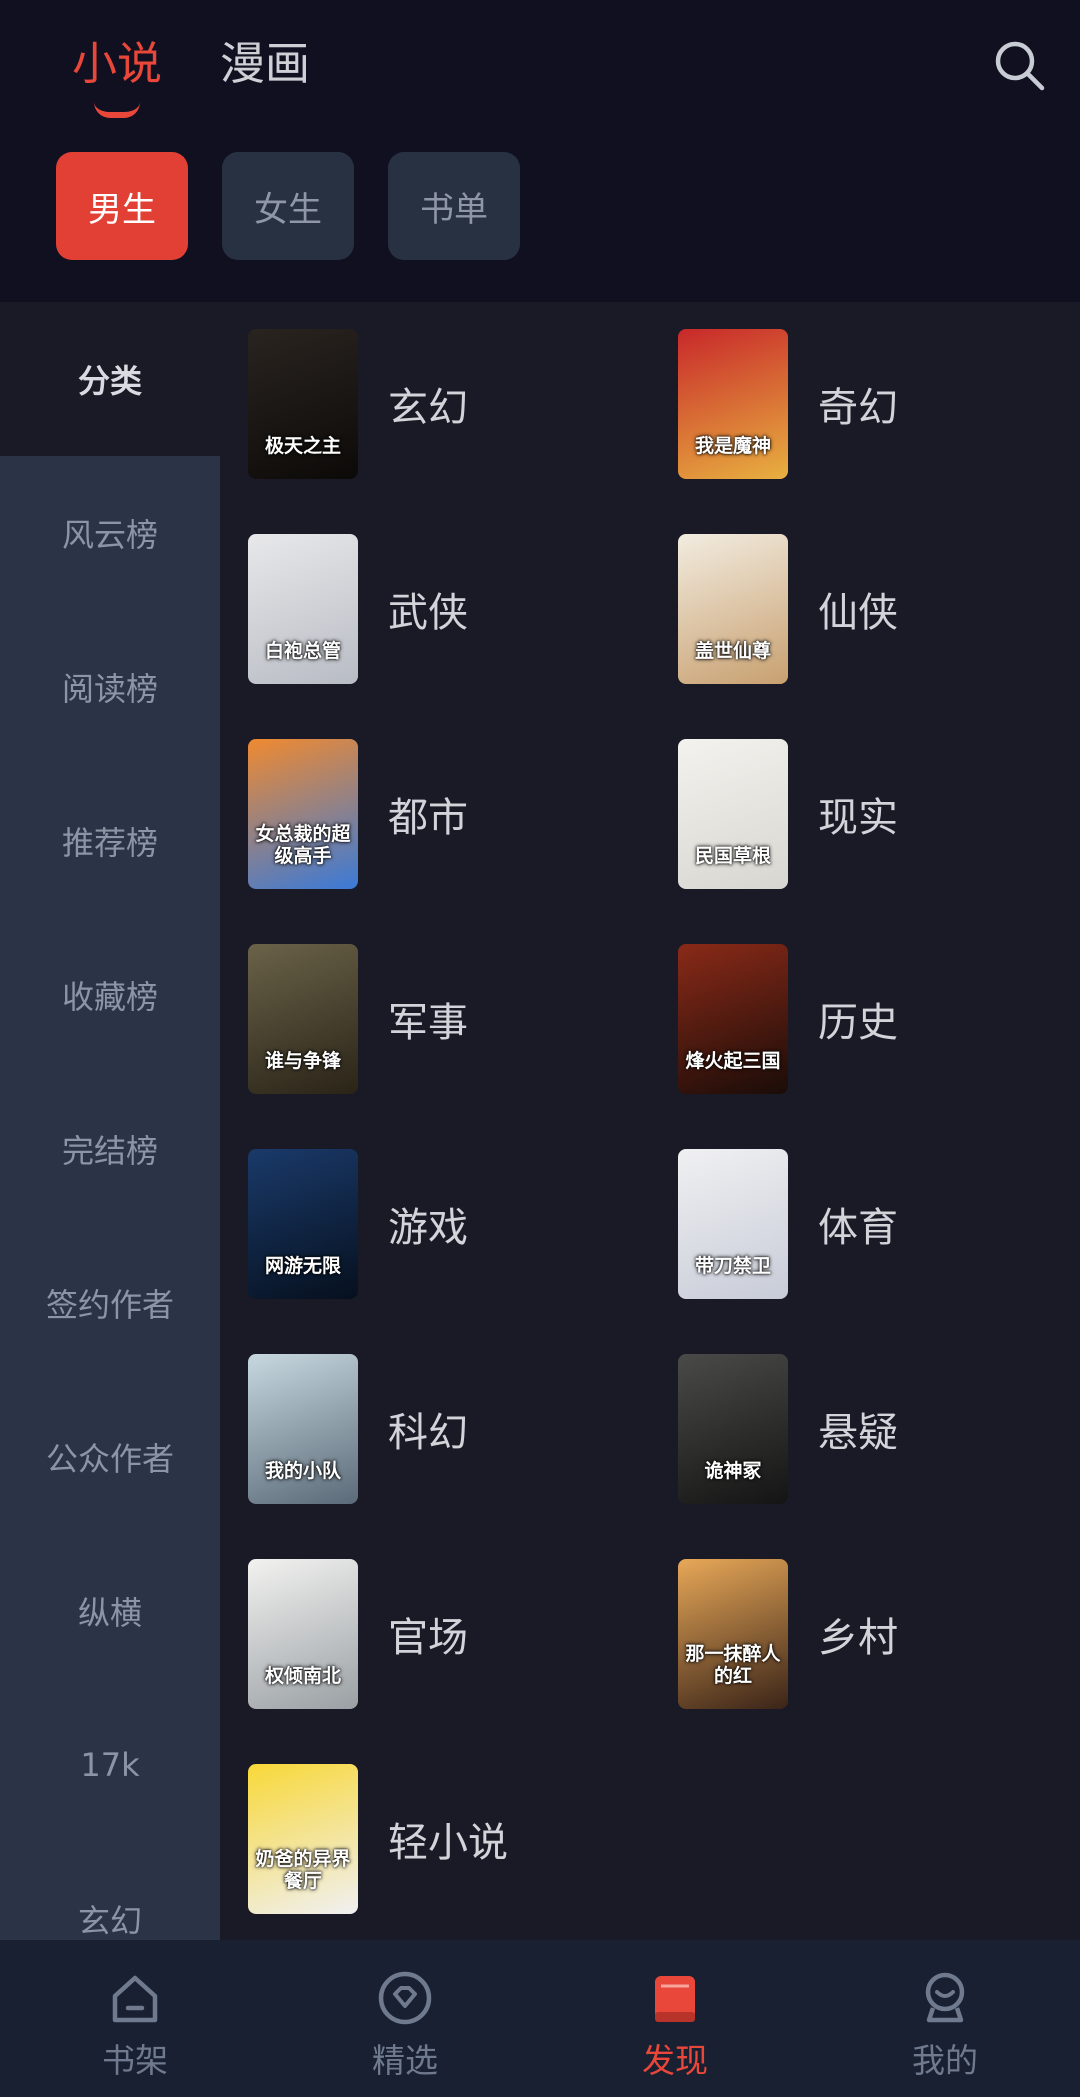 The height and width of the screenshot is (2097, 1080). What do you see at coordinates (675, 2060) in the screenshot?
I see `nav-discover-label: 发现` at bounding box center [675, 2060].